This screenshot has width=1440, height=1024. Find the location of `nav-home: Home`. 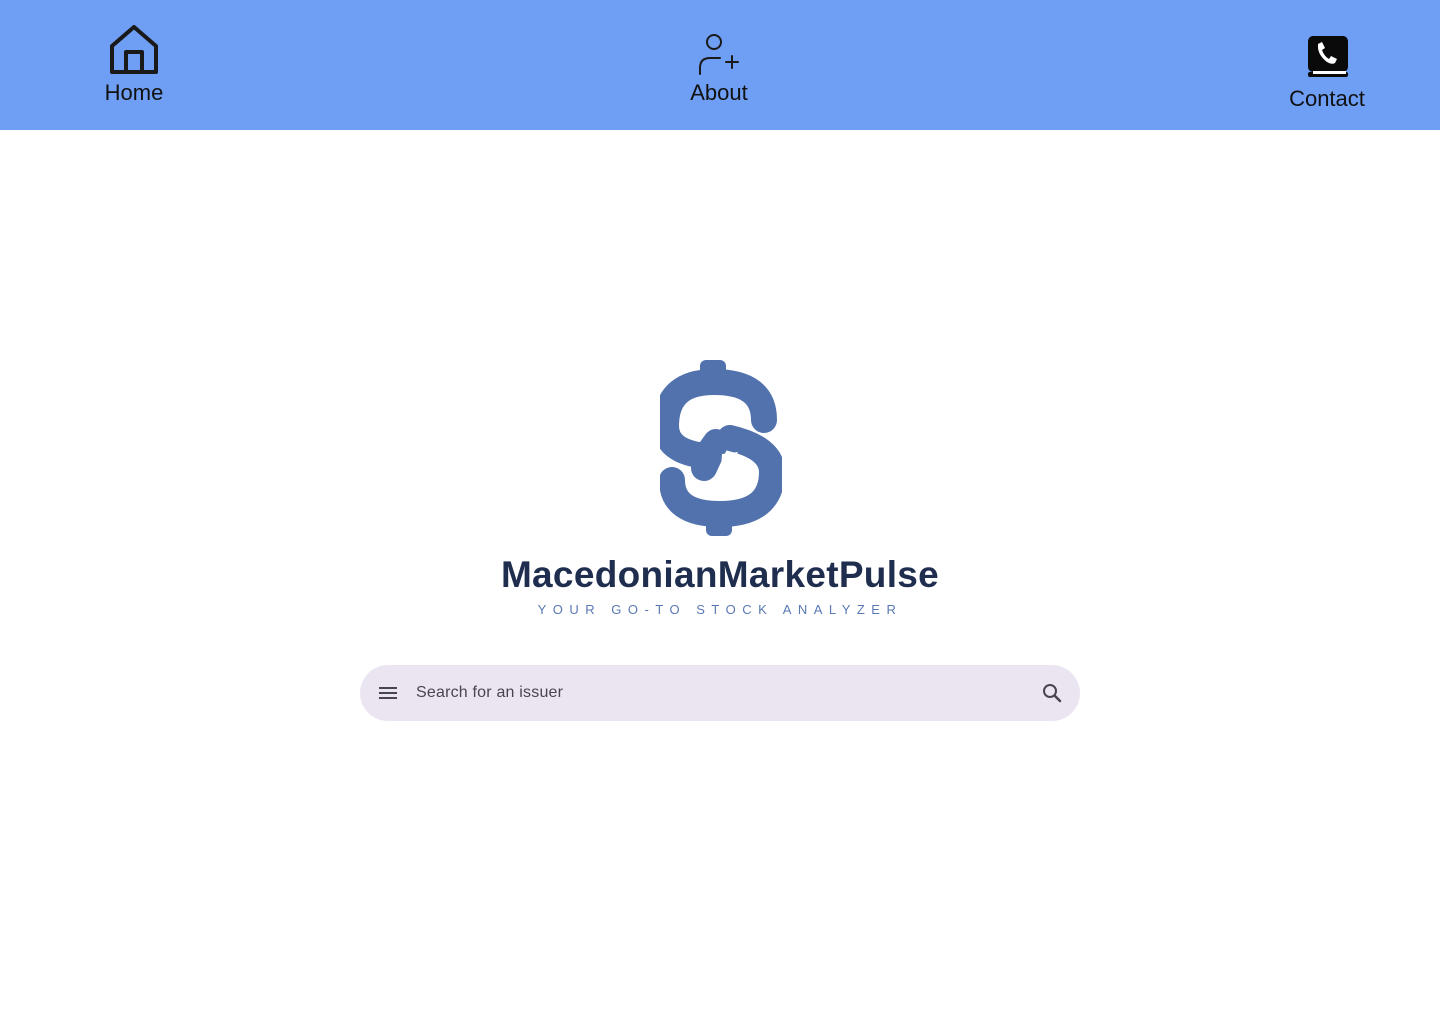

nav-home: Home is located at coordinates (134, 64).